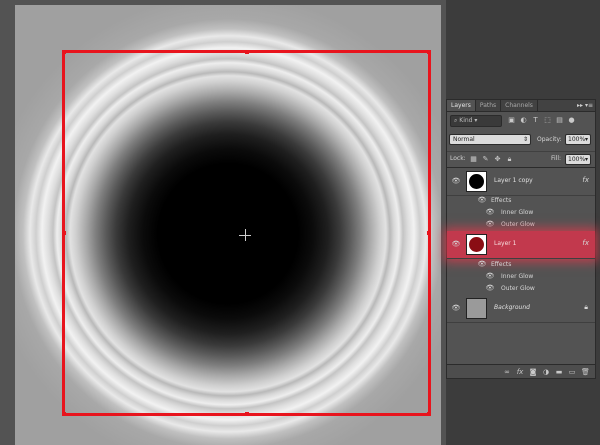 The image size is (600, 445). I want to click on new-layer-icon: ▭, so click(572, 372).